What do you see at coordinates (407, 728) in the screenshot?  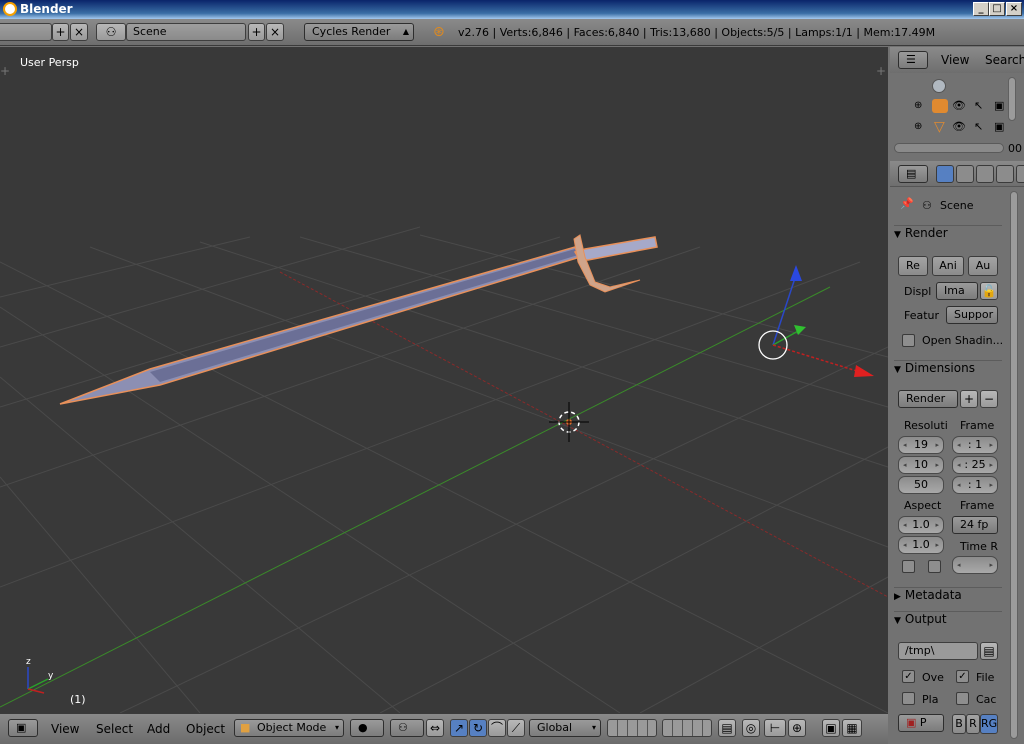 I see `pivot-point-dropdown: ⚇` at bounding box center [407, 728].